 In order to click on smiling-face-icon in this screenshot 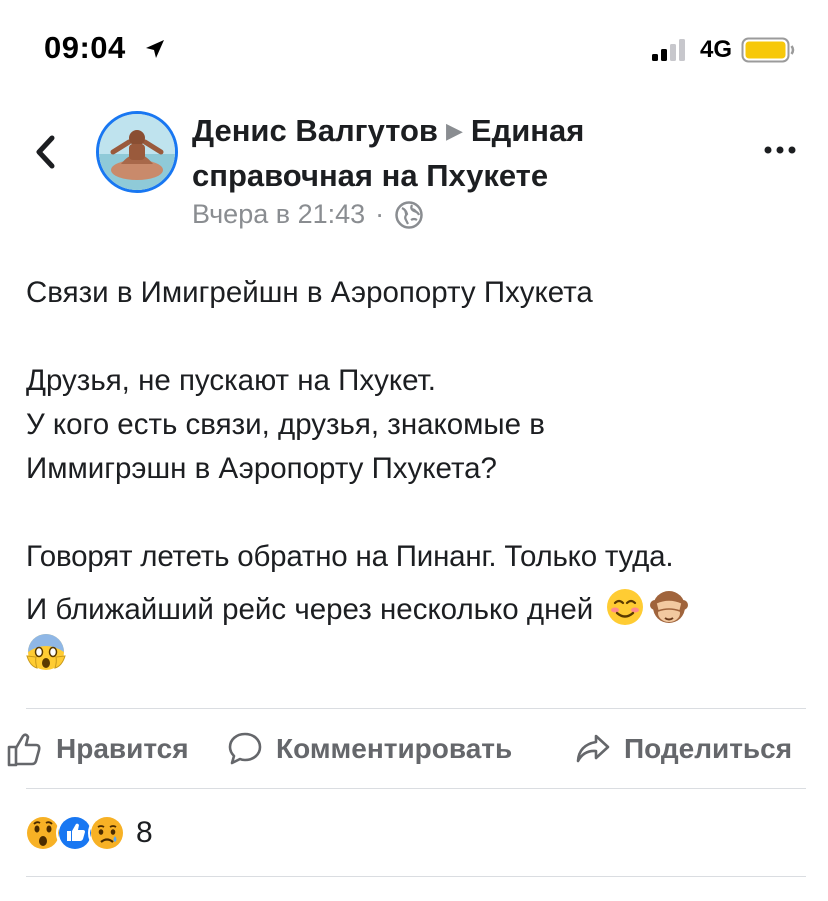, I will do `click(625, 607)`.